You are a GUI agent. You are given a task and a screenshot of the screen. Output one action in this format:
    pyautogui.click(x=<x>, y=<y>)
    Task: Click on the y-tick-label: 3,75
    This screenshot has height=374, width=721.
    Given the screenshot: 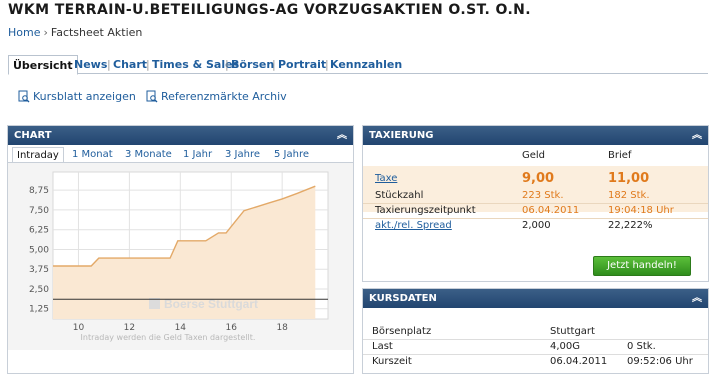 What is the action you would take?
    pyautogui.click(x=39, y=270)
    